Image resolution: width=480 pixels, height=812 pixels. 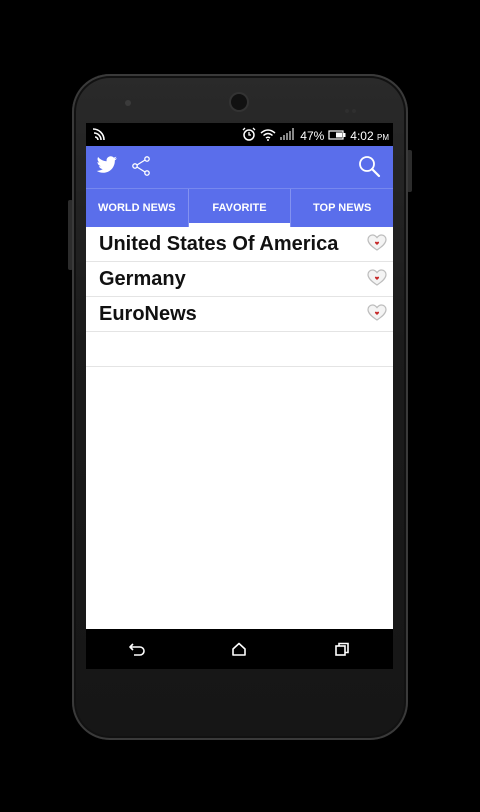 I want to click on list-item: Germany, so click(x=239, y=279).